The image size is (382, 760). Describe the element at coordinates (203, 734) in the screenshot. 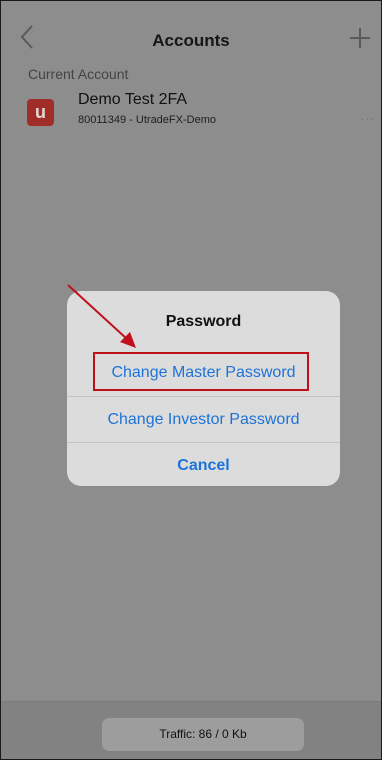

I see `traffic-indicator: Traffic: 86 / 0 Kb` at that location.